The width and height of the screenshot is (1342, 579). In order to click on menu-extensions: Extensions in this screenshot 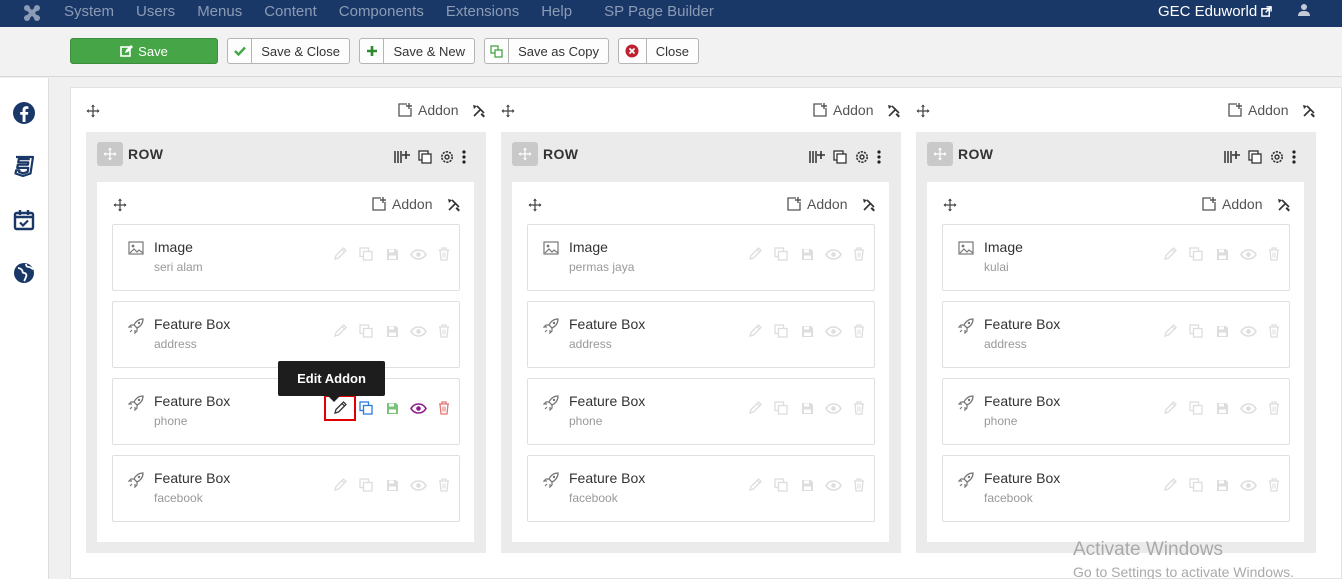, I will do `click(482, 11)`.